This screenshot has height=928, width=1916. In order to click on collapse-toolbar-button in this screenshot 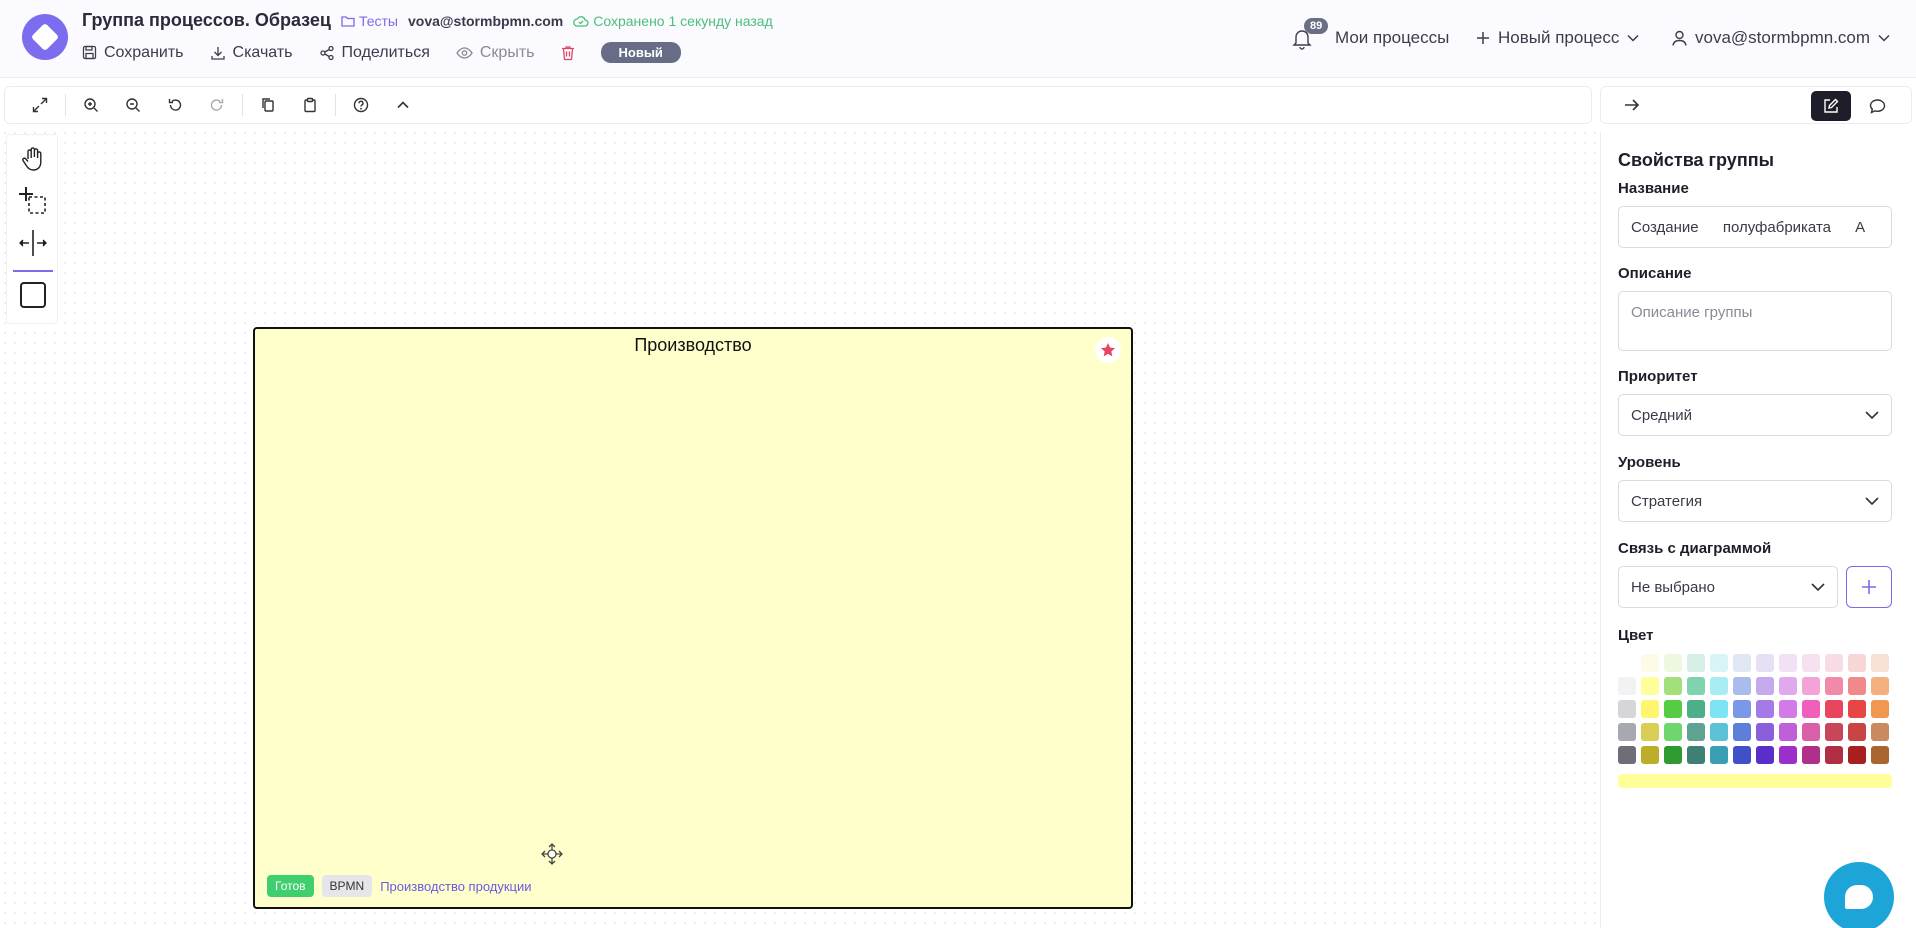, I will do `click(403, 105)`.